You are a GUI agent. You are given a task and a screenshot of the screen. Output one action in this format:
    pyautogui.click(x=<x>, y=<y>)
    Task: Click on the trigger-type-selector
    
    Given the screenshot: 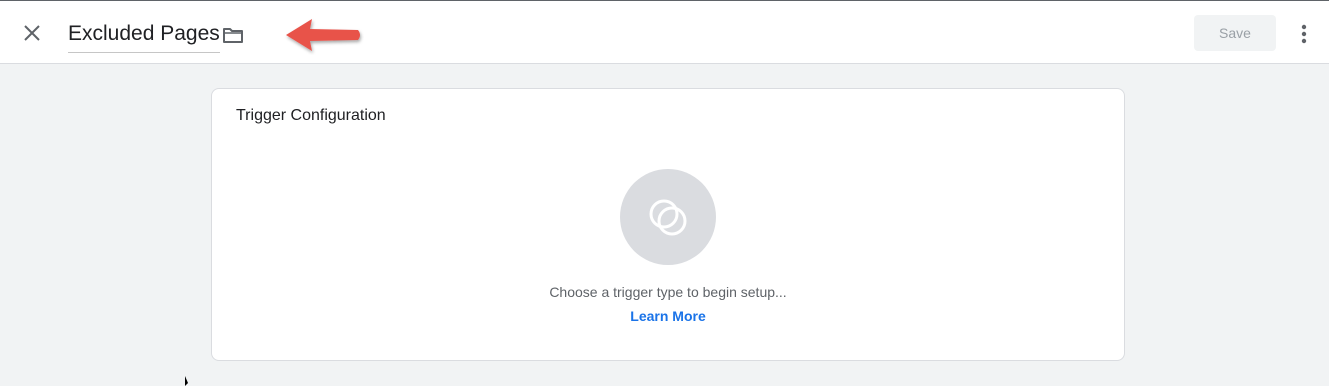 What is the action you would take?
    pyautogui.click(x=668, y=217)
    